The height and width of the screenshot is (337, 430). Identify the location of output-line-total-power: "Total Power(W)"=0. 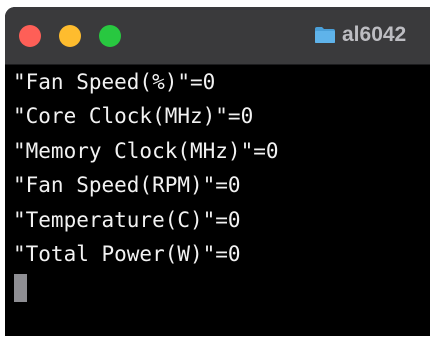
(127, 254).